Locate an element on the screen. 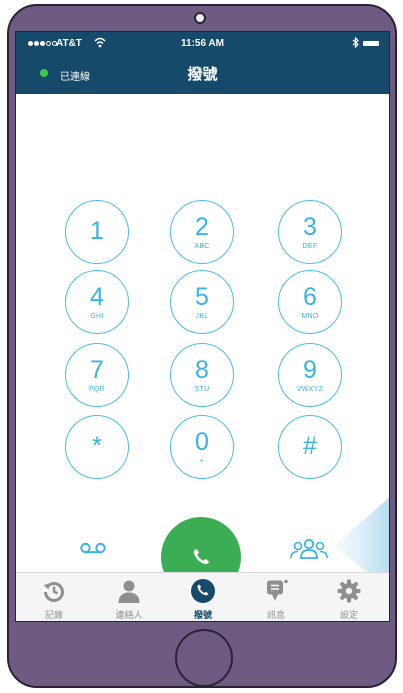 The image size is (403, 693). history-icon is located at coordinates (53, 591).